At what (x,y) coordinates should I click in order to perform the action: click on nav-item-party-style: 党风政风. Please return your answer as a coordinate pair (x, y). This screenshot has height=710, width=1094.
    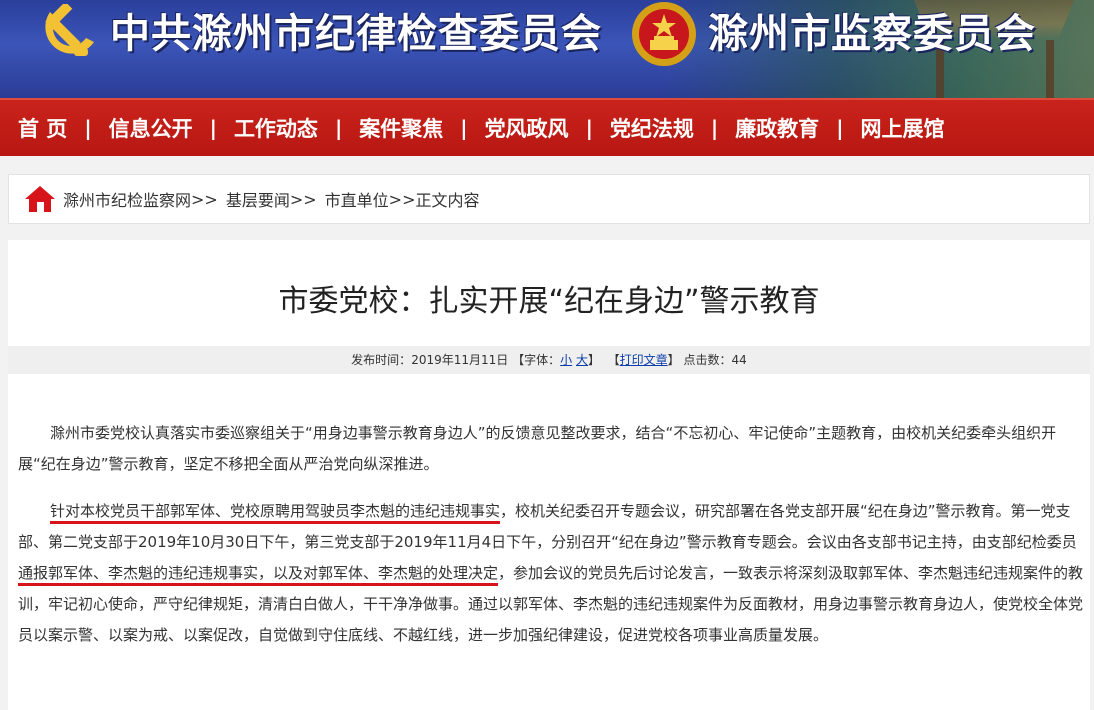
    Looking at the image, I should click on (527, 128).